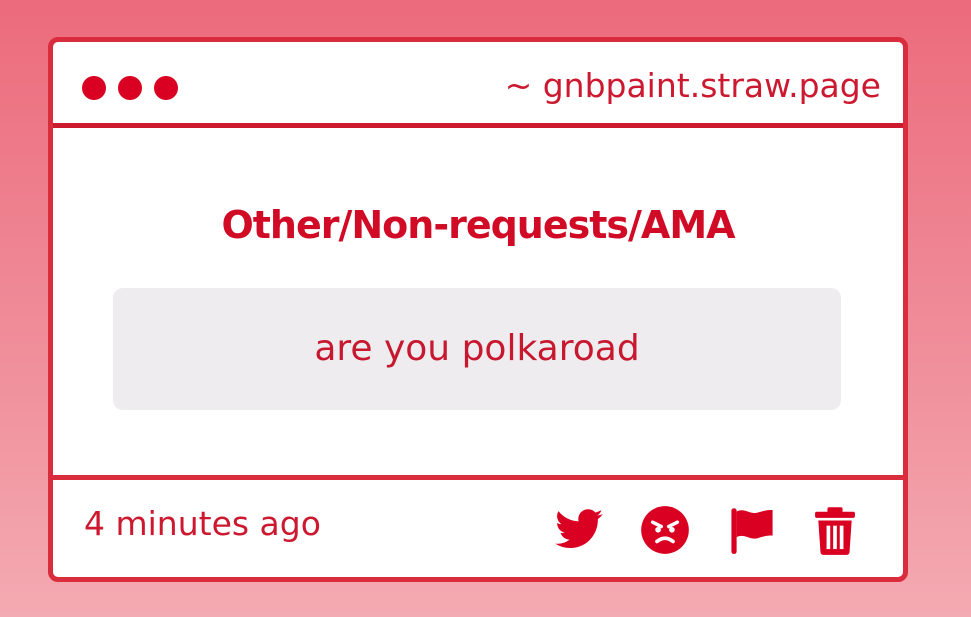 The image size is (971, 617). Describe the element at coordinates (478, 526) in the screenshot. I see `post-footer: 4 minutes ago` at that location.